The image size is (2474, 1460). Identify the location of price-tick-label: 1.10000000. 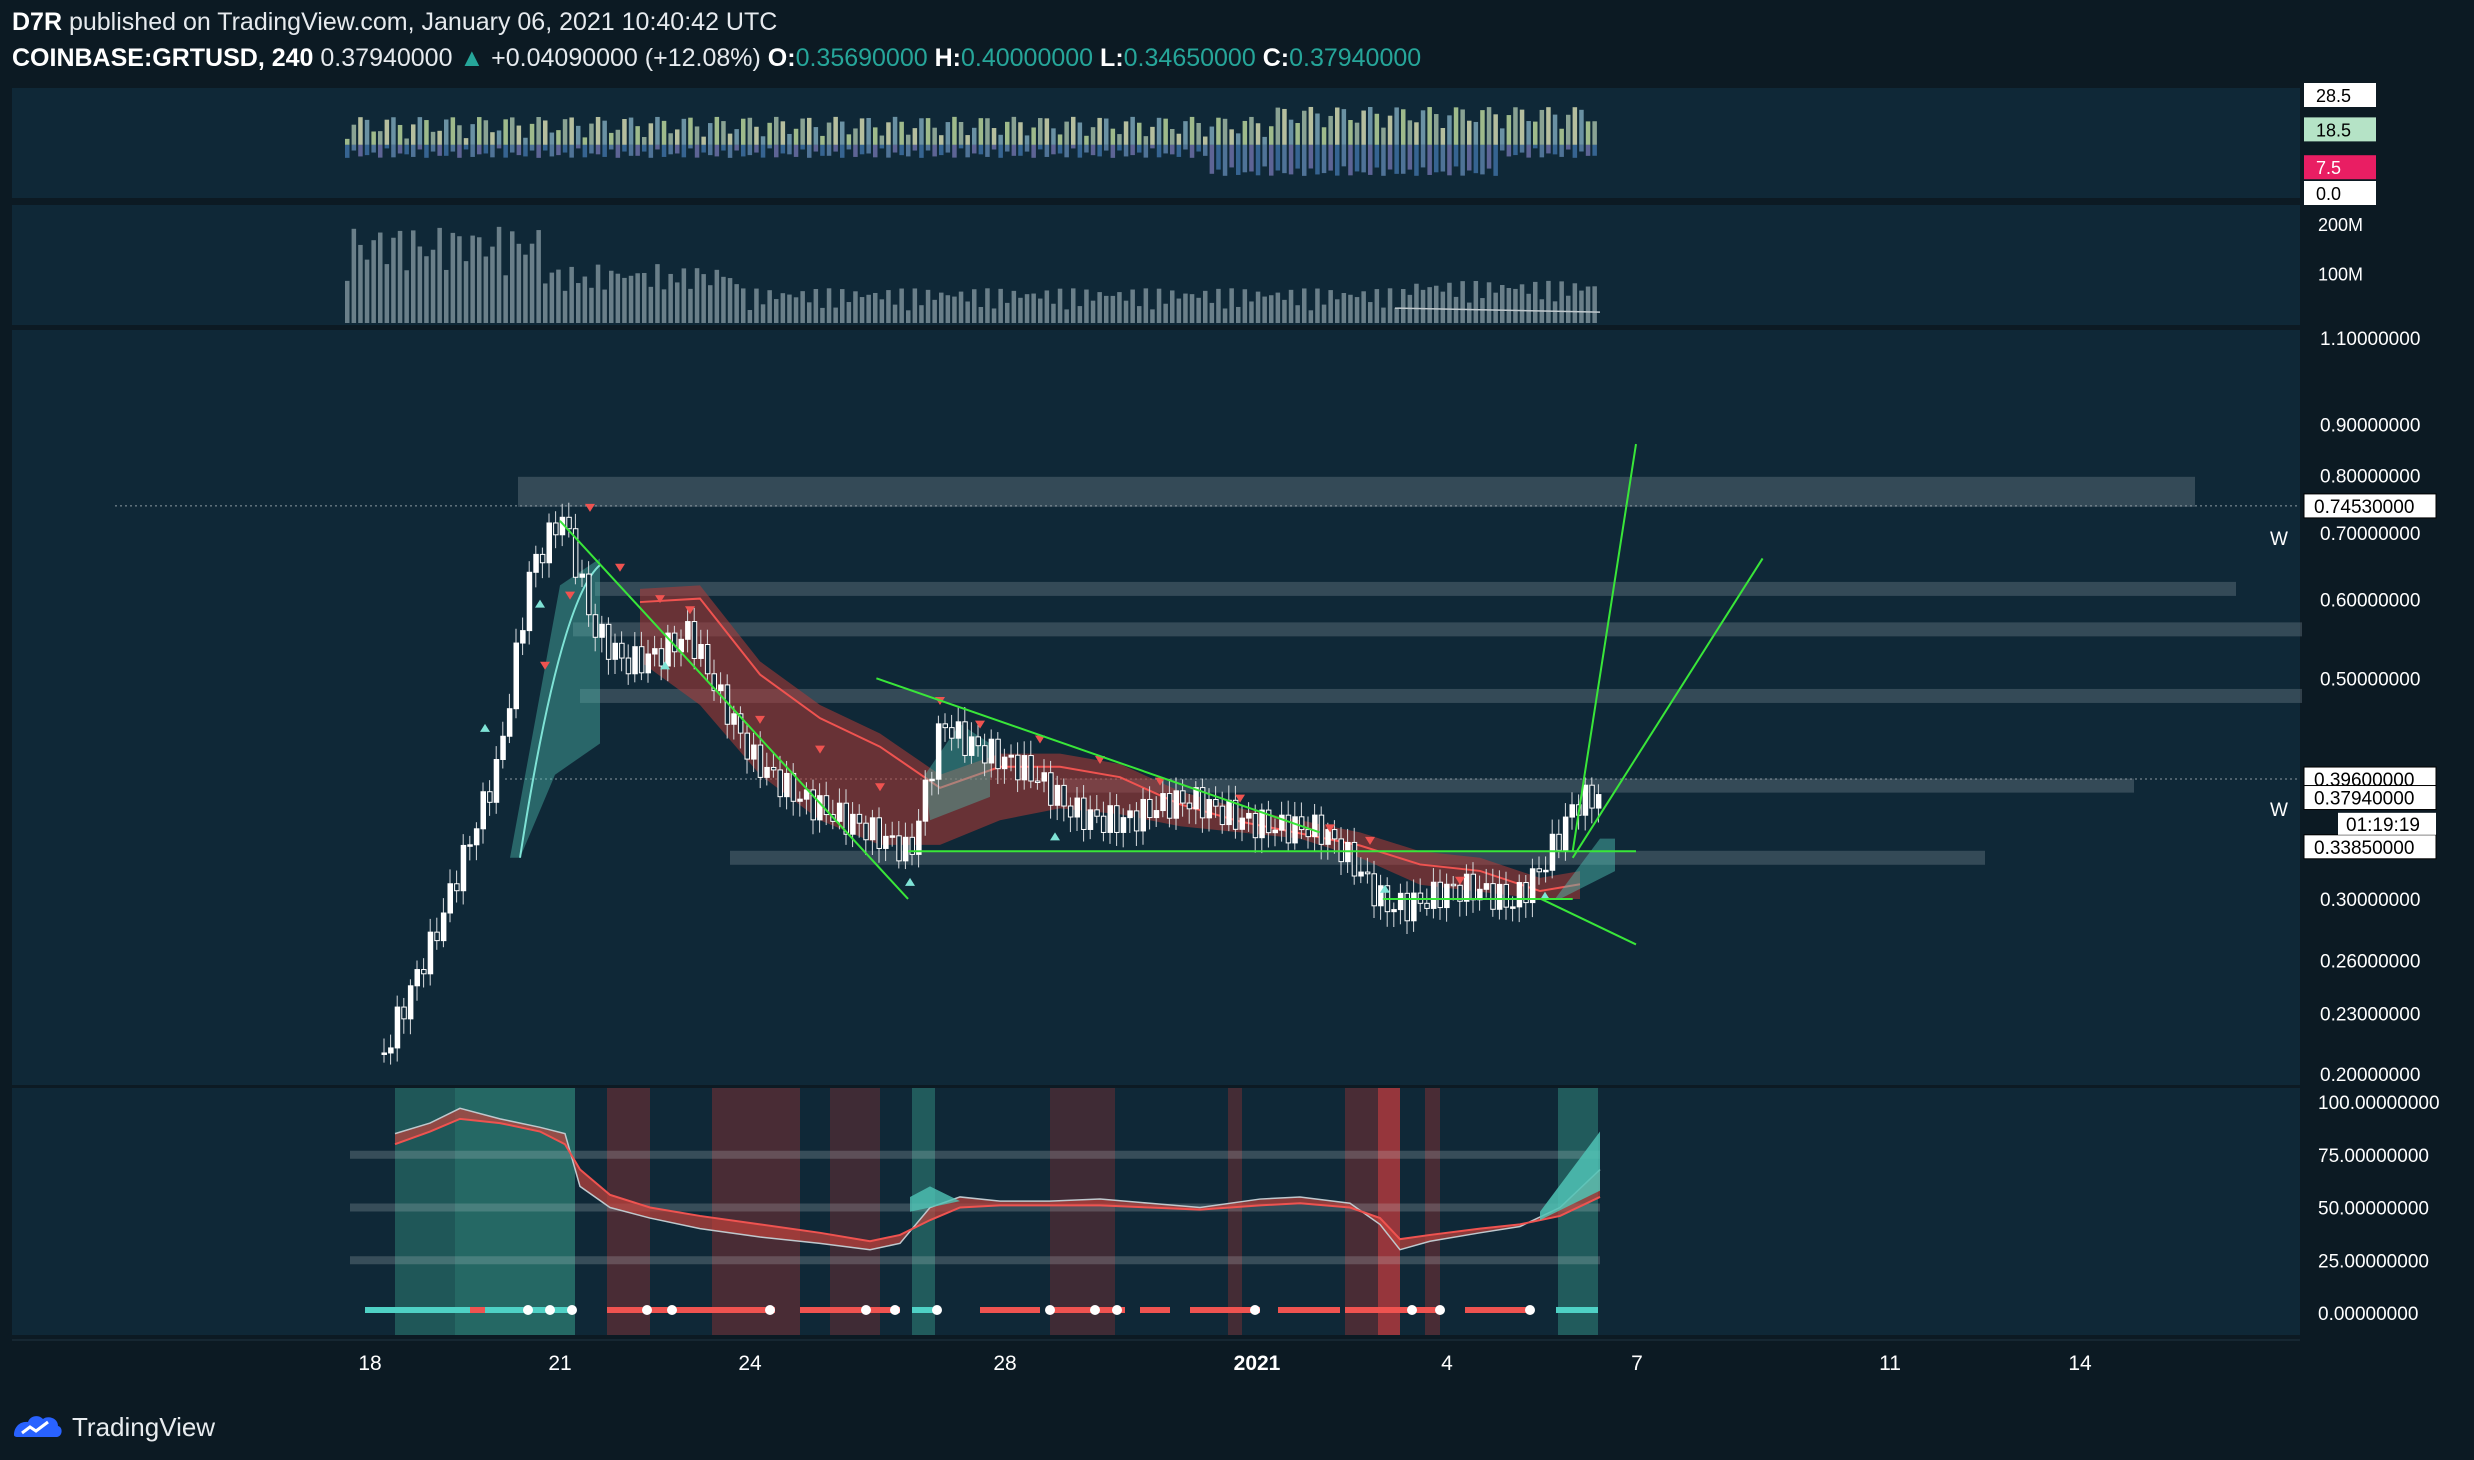
(2370, 339).